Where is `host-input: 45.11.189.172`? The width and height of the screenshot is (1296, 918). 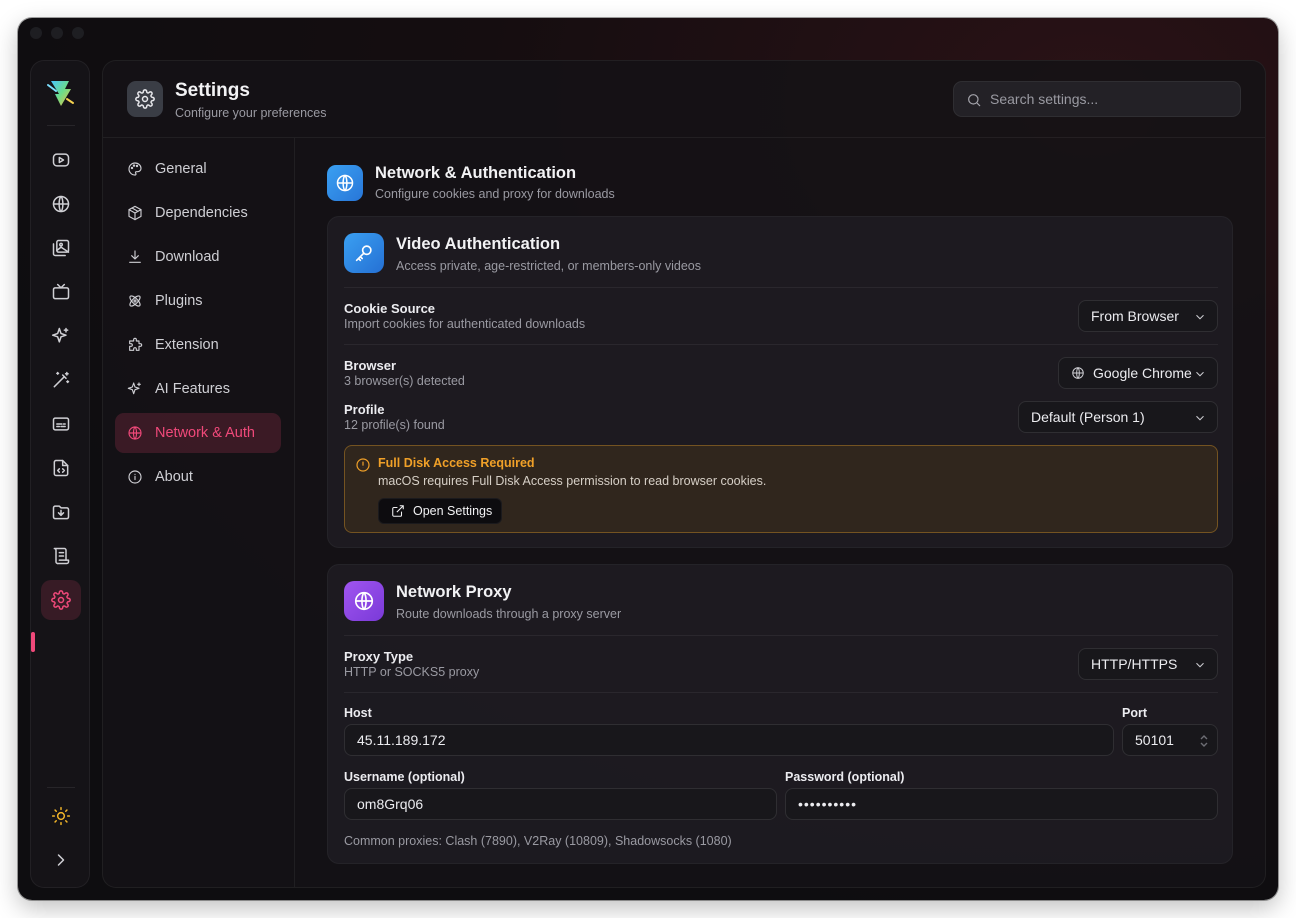 host-input: 45.11.189.172 is located at coordinates (729, 740).